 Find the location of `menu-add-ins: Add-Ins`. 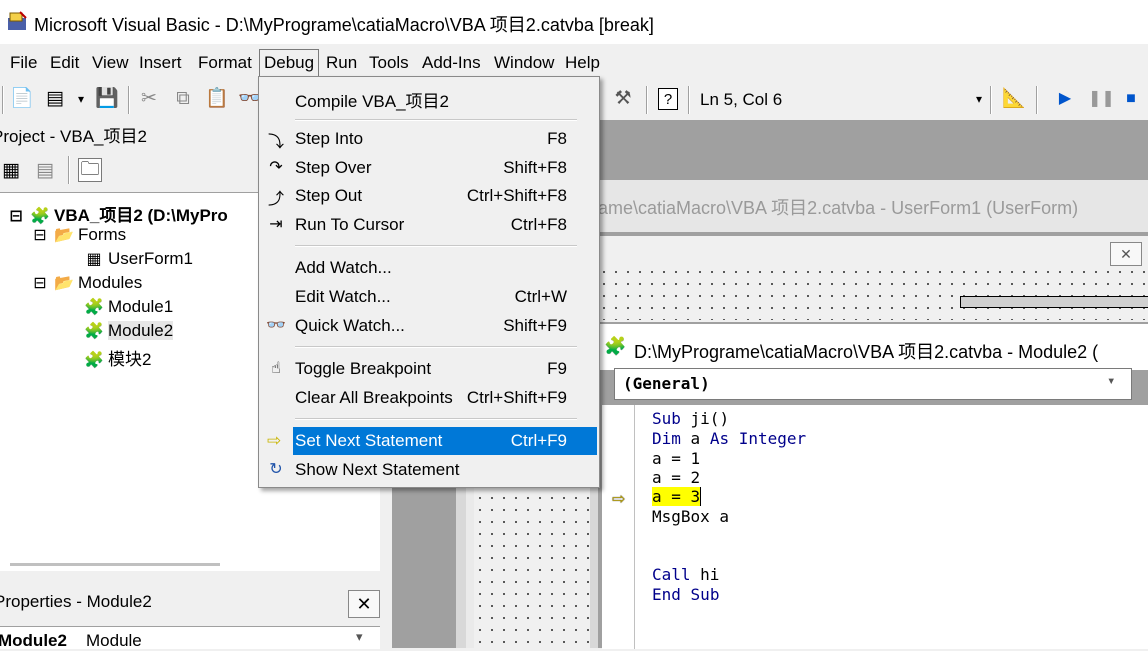

menu-add-ins: Add-Ins is located at coordinates (451, 63).